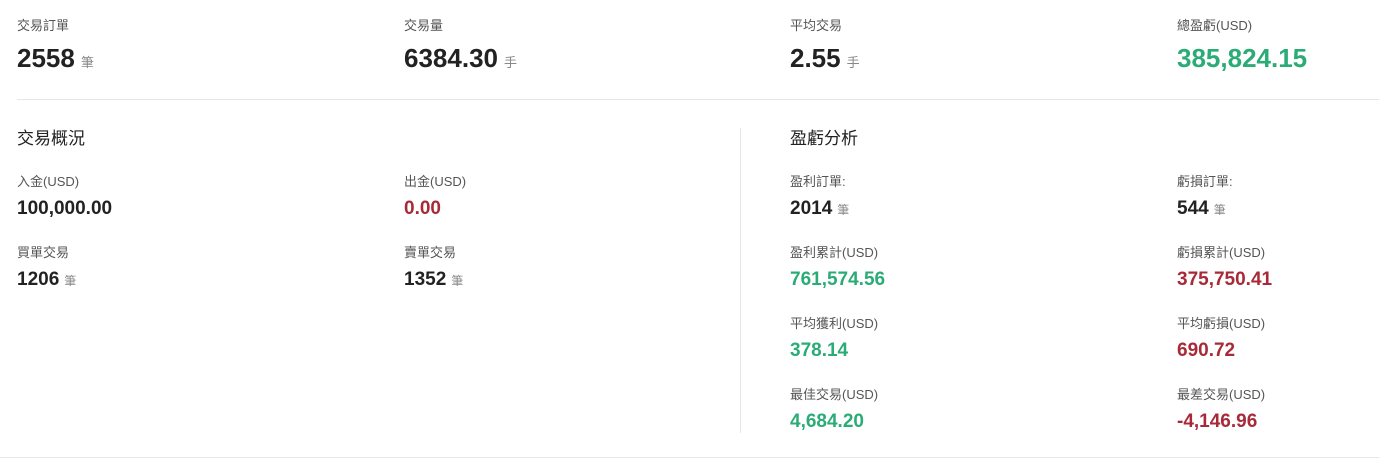  Describe the element at coordinates (818, 181) in the screenshot. I see `profit-orders-label: 盈利訂單:` at that location.